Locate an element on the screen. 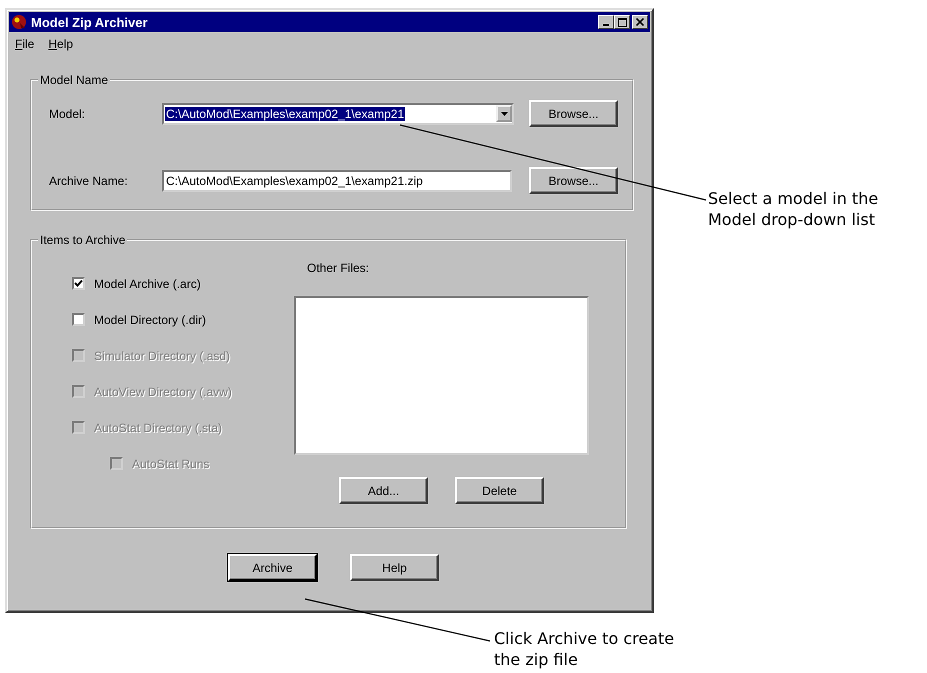  menu-item: File is located at coordinates (25, 46).